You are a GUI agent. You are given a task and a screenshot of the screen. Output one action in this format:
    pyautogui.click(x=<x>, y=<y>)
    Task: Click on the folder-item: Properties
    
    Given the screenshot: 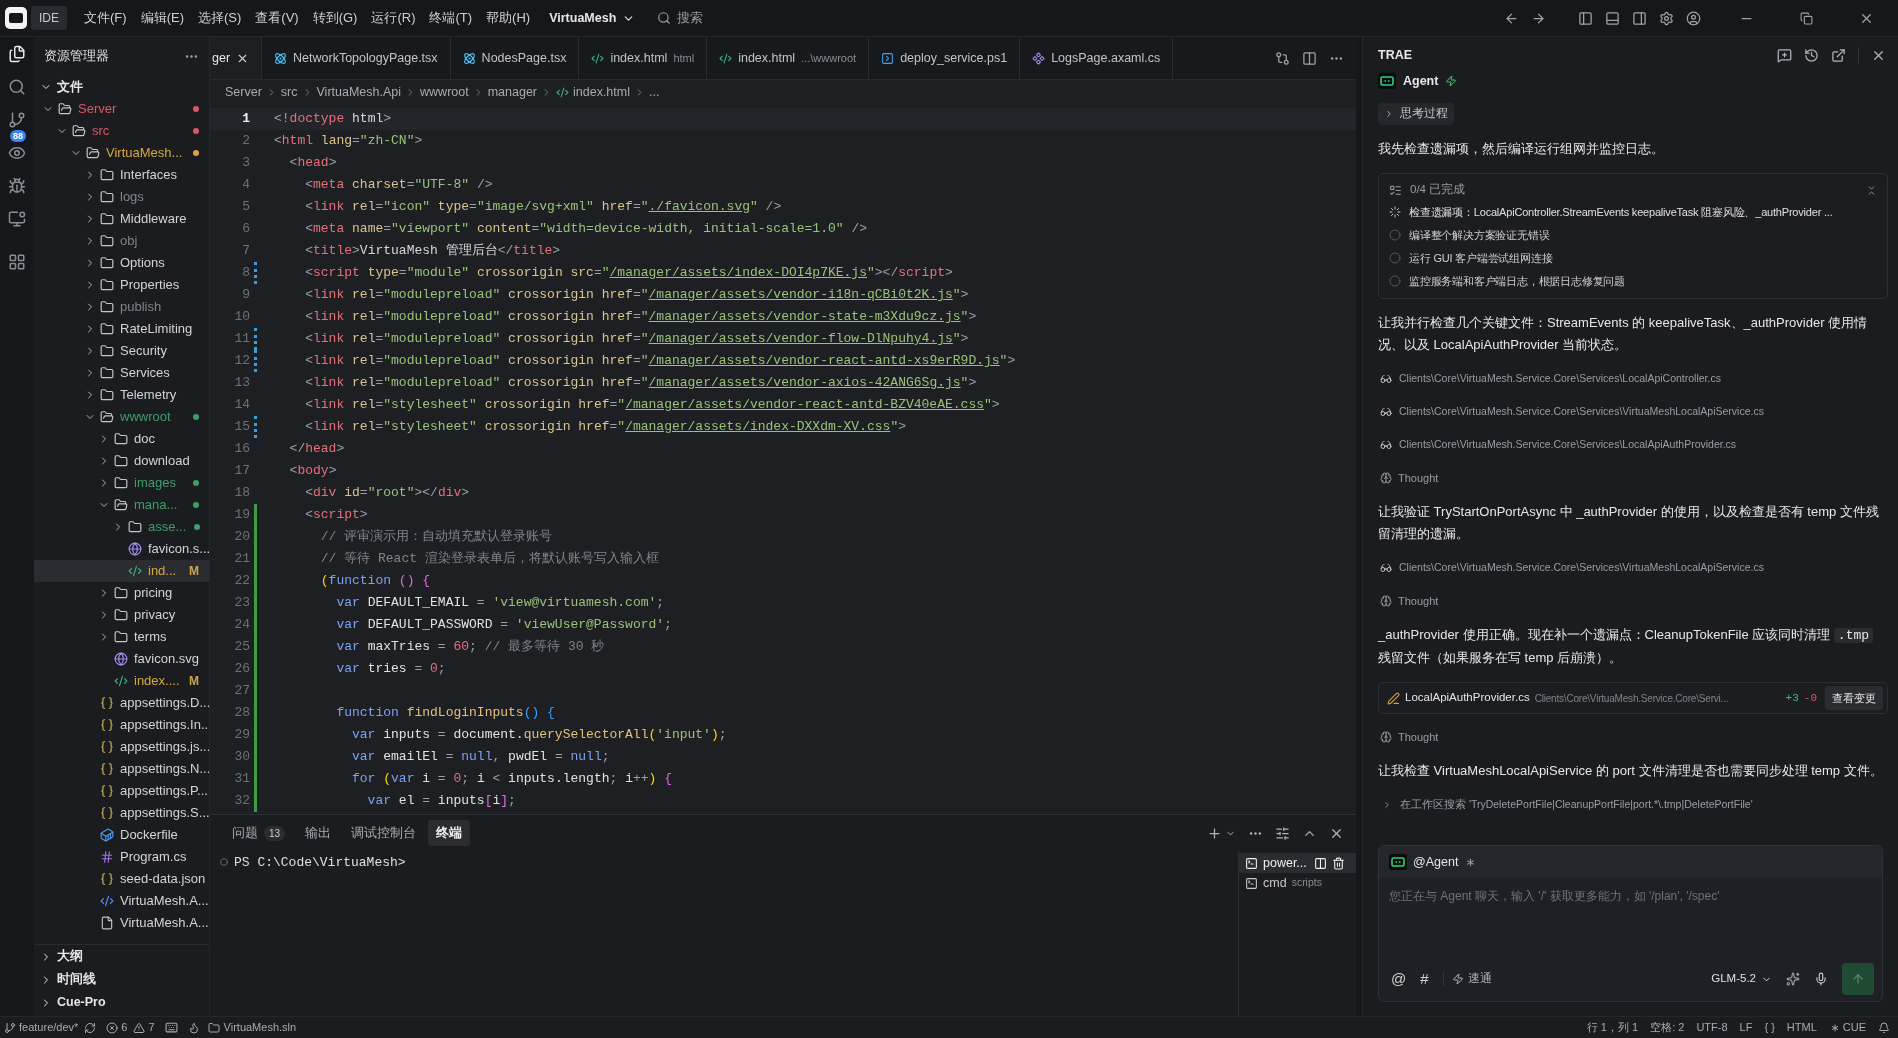 What is the action you would take?
    pyautogui.click(x=121, y=285)
    